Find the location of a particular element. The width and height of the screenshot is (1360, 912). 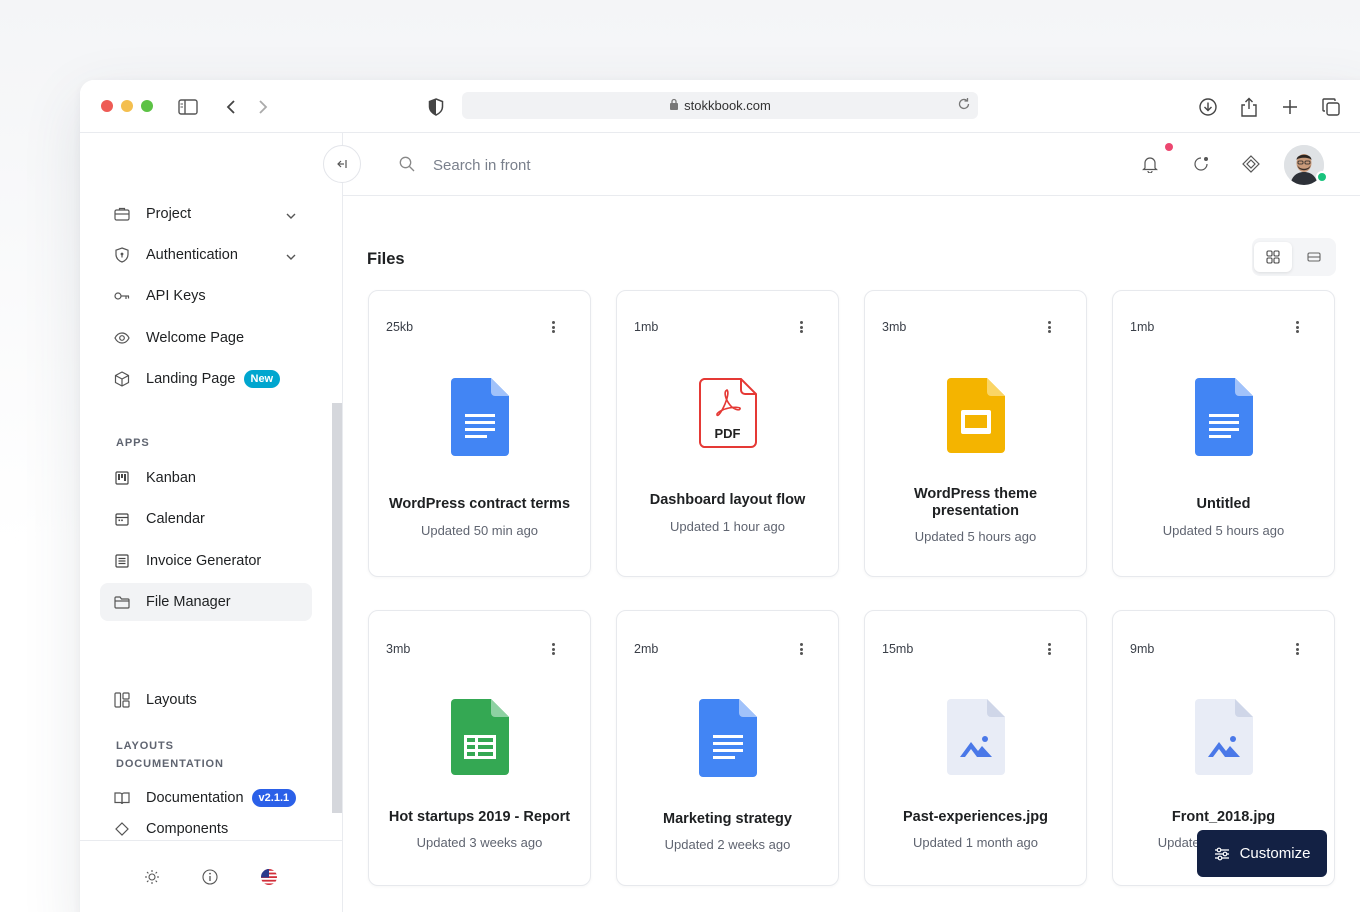

lock-icon is located at coordinates (674, 105).